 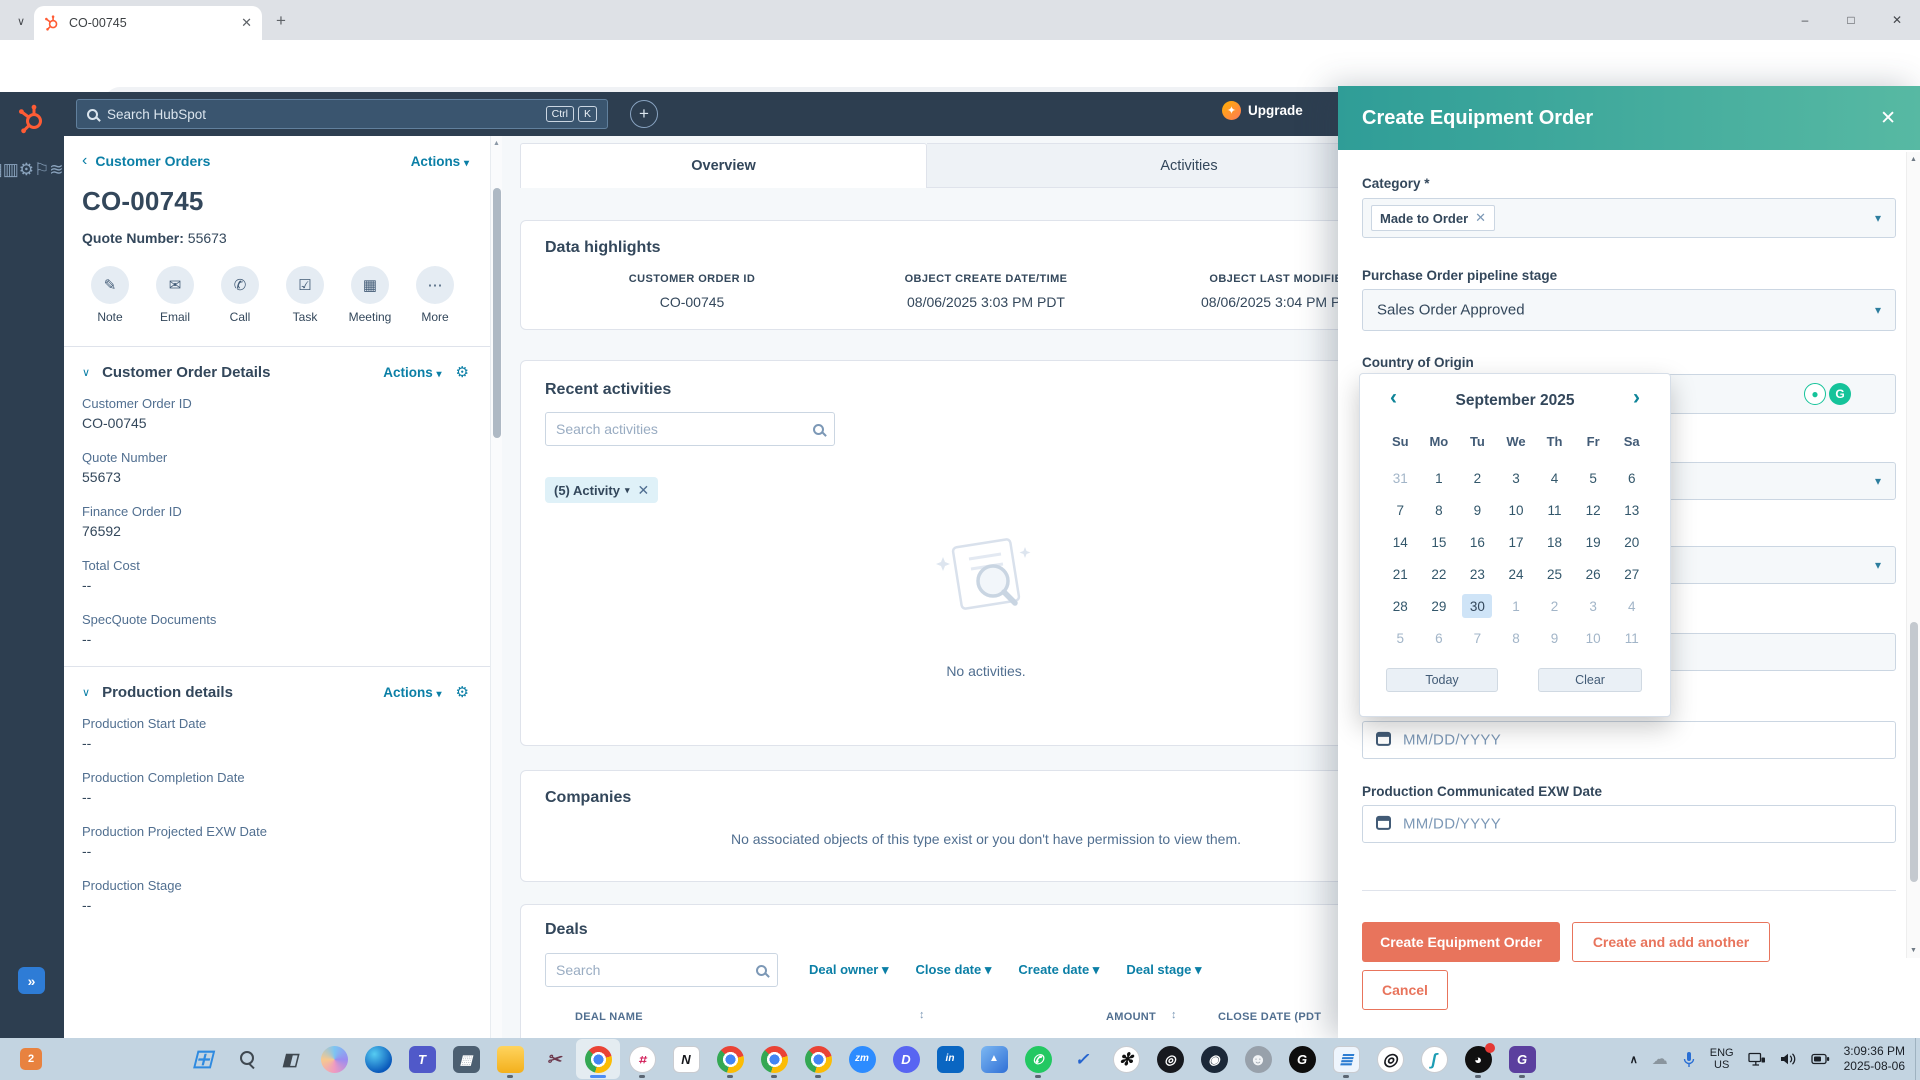 I want to click on taskbar-corner-badge: 2, so click(x=31, y=1059).